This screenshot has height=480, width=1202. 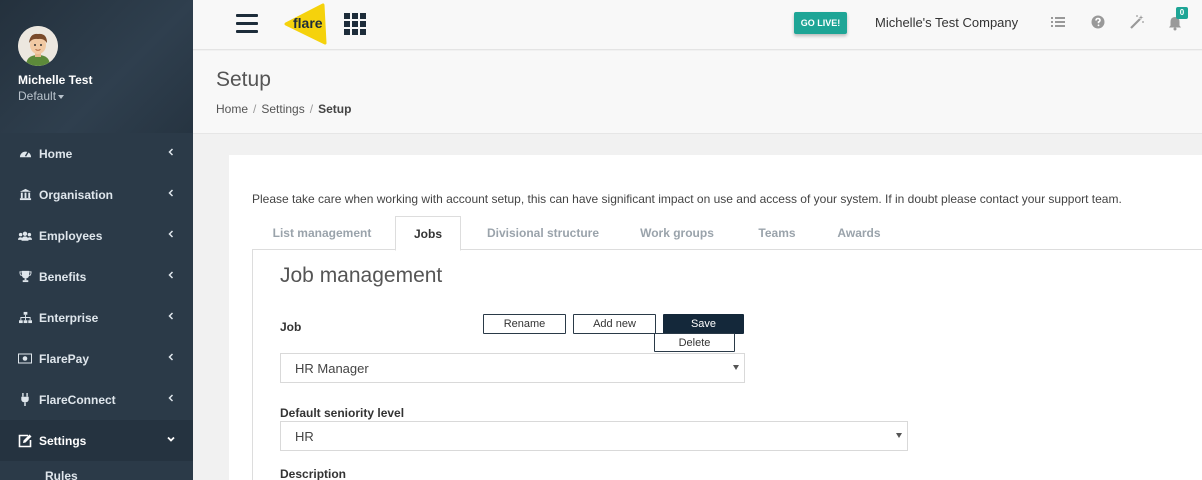 What do you see at coordinates (332, 368) in the screenshot?
I see `job-select-value: HR Manager` at bounding box center [332, 368].